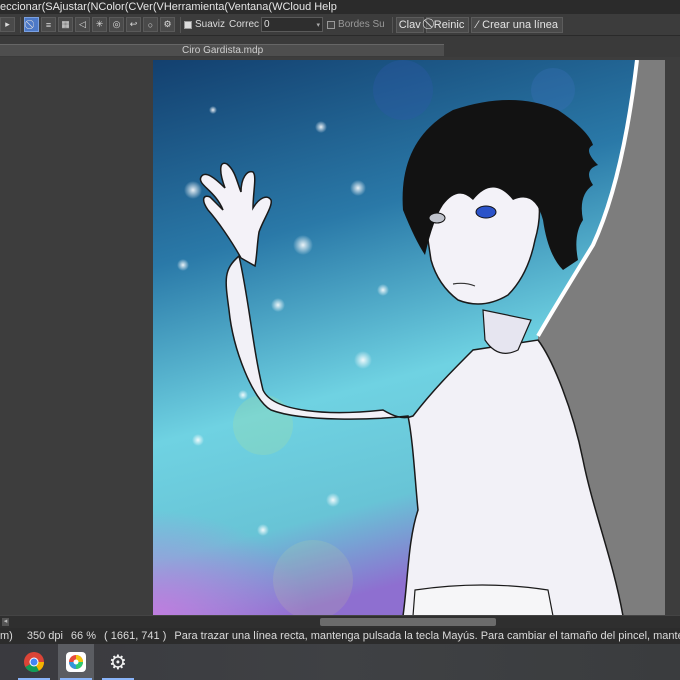  Describe the element at coordinates (196, 7) in the screenshot. I see `menu-herramienta: Herramienta(` at that location.